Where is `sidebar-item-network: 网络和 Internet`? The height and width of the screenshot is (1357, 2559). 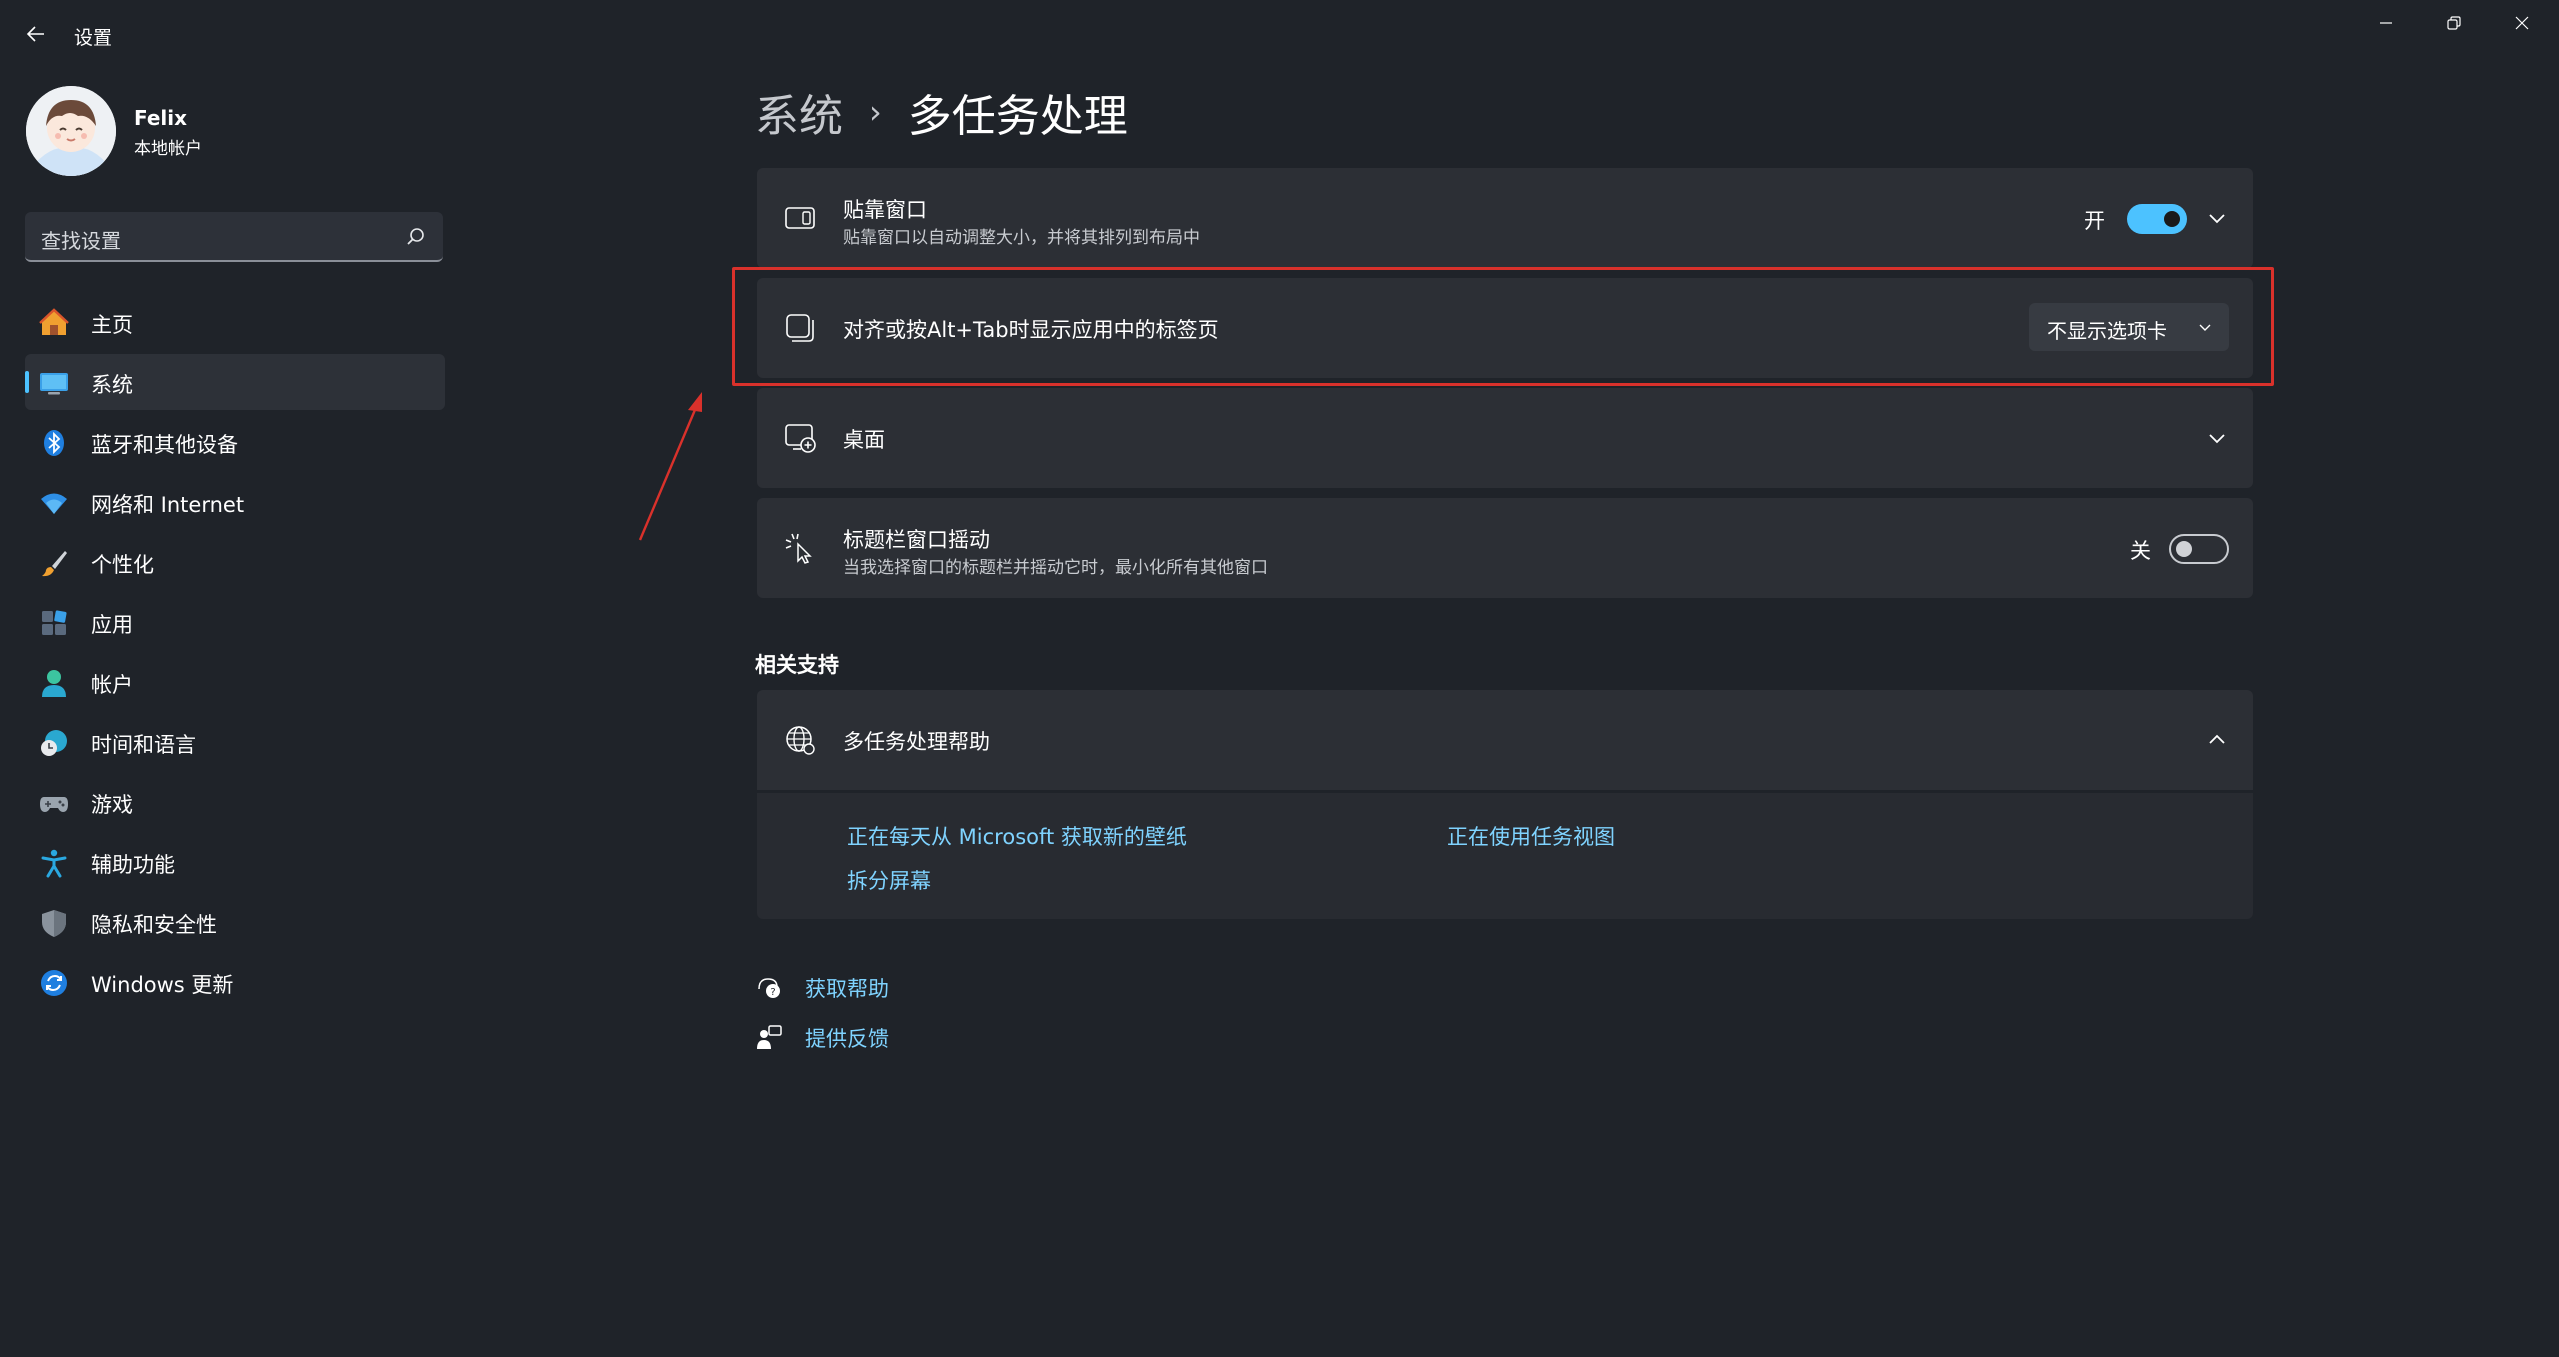 sidebar-item-network: 网络和 Internet is located at coordinates (235, 502).